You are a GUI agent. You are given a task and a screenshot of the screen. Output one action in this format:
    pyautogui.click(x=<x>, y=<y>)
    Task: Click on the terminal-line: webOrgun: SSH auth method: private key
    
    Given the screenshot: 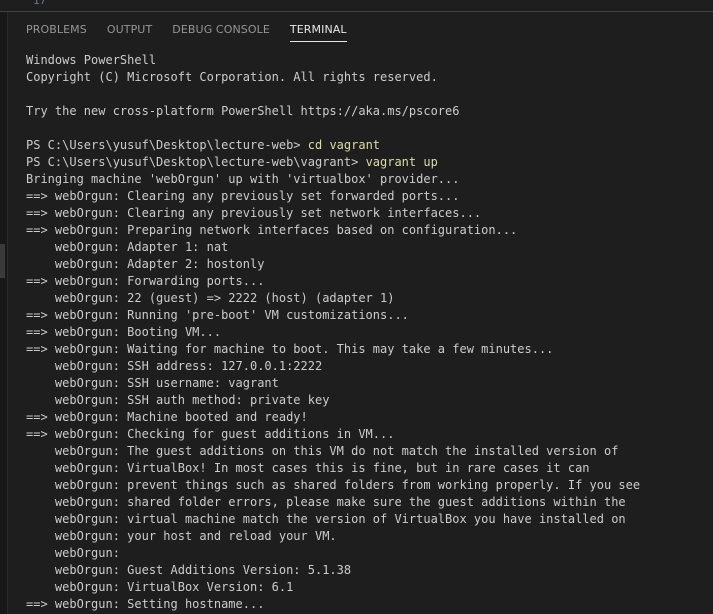 What is the action you would take?
    pyautogui.click(x=178, y=400)
    